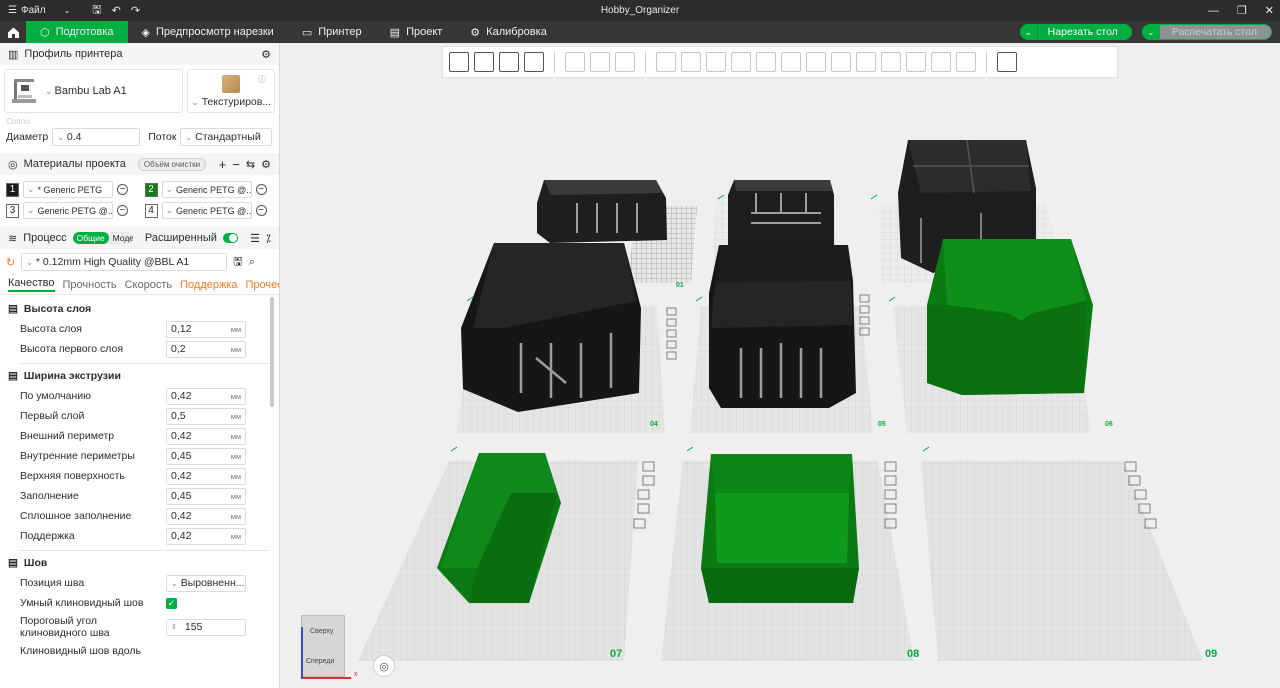 The image size is (1280, 688). Describe the element at coordinates (116, 10) in the screenshot. I see `undo-icon: ↶` at that location.